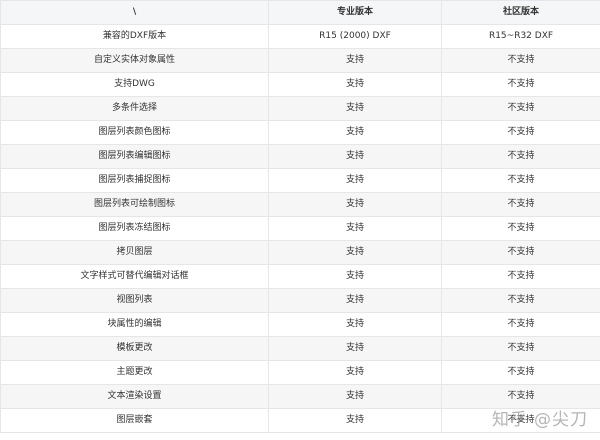 Image resolution: width=600 pixels, height=440 pixels. Describe the element at coordinates (520, 36) in the screenshot. I see `community-version-cell: R15~R32 DXF` at that location.